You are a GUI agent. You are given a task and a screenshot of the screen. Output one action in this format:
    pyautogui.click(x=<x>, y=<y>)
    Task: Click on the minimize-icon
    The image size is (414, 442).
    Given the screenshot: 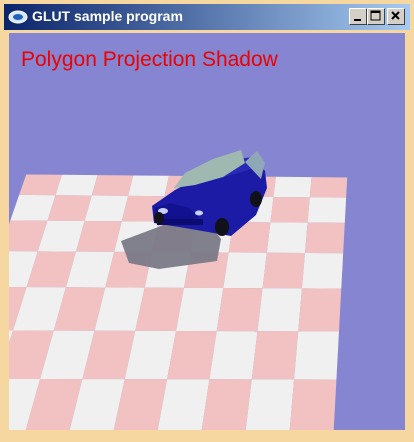 What is the action you would take?
    pyautogui.click(x=357, y=20)
    